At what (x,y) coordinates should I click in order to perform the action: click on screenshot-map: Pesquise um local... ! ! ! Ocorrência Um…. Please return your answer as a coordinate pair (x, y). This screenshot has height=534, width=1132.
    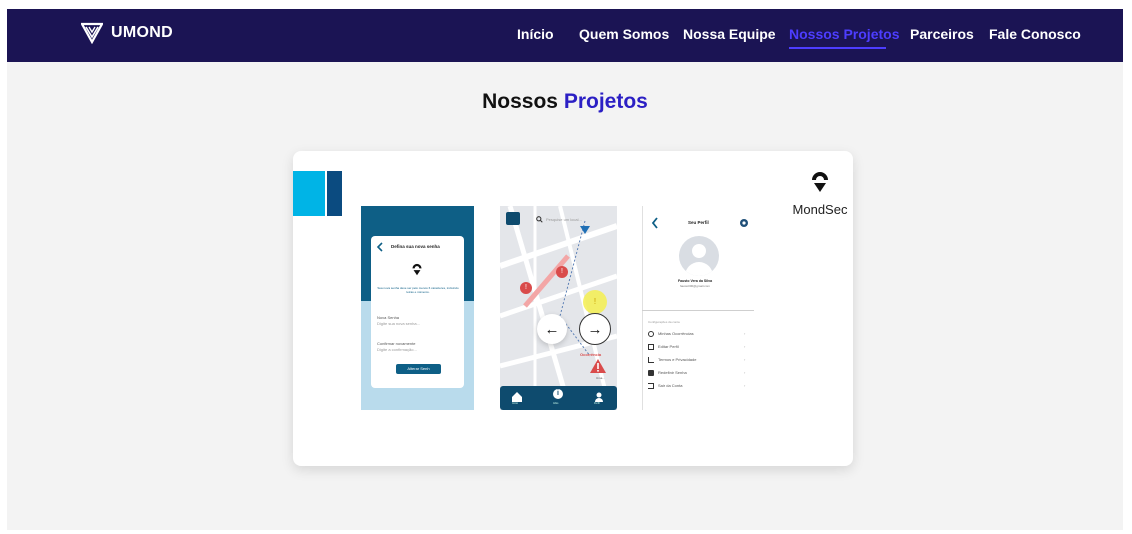
    Looking at the image, I should click on (558, 308).